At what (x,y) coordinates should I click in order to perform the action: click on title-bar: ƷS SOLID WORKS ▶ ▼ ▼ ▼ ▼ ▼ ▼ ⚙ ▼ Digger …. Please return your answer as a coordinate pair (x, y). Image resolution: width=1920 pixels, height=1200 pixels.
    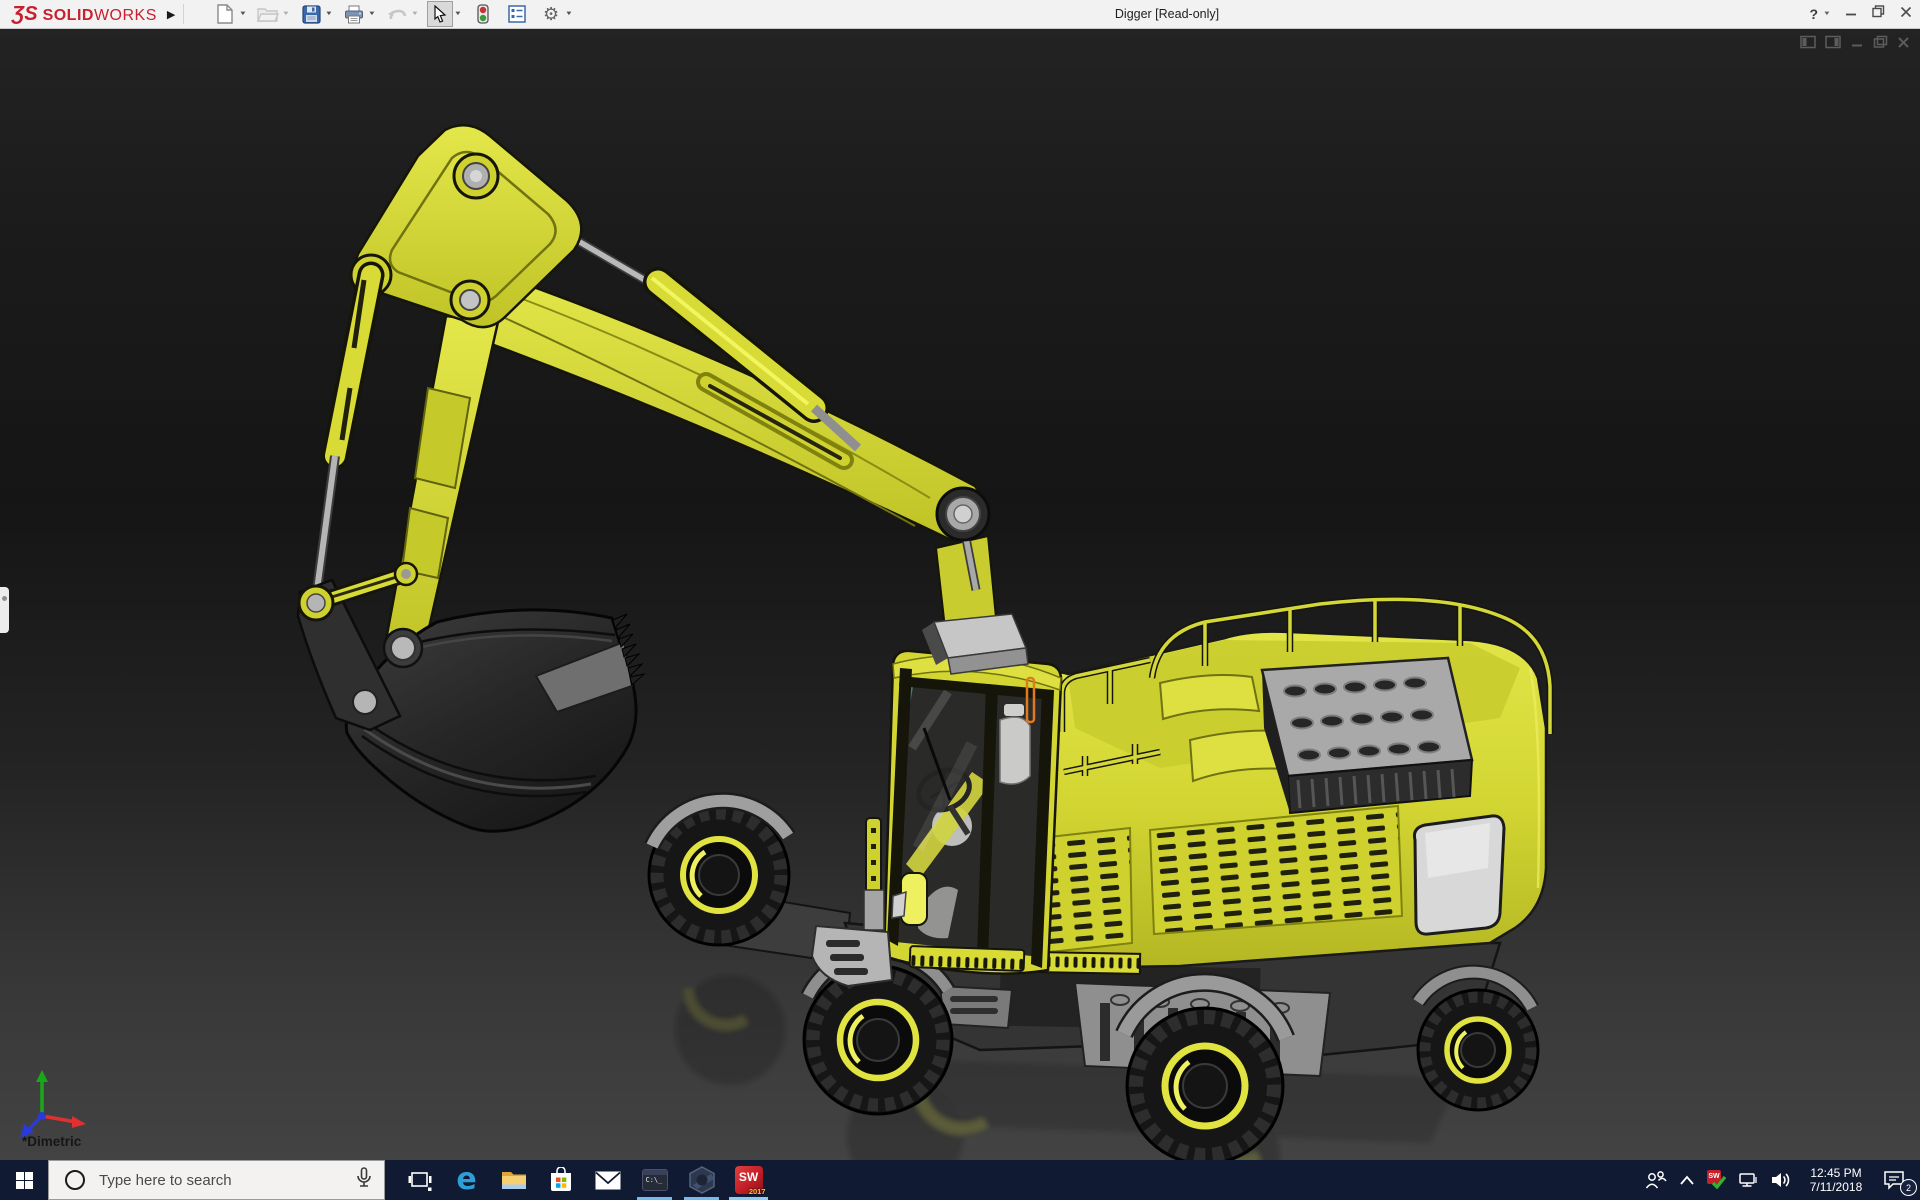
    Looking at the image, I should click on (960, 14).